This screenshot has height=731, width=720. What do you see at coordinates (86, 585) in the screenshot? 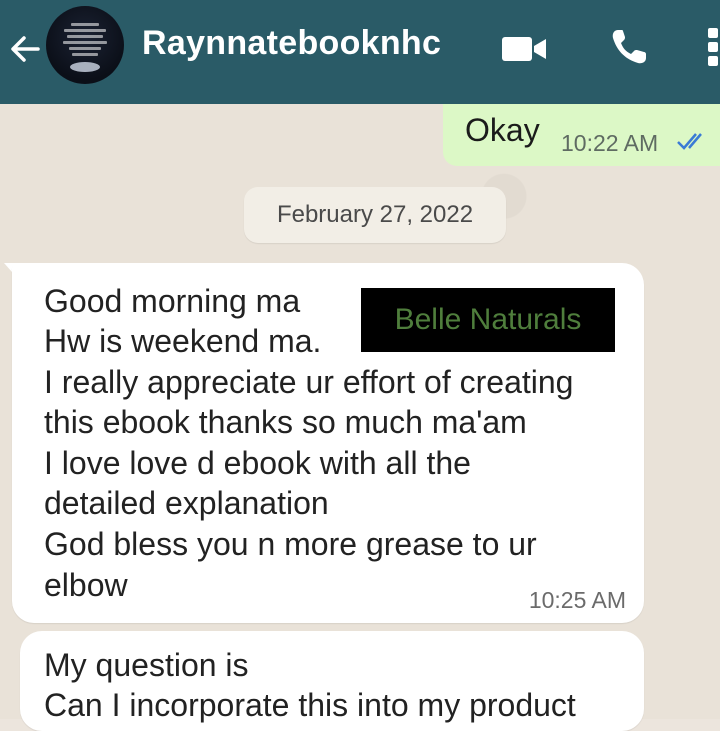
I see `message-line: elbow` at bounding box center [86, 585].